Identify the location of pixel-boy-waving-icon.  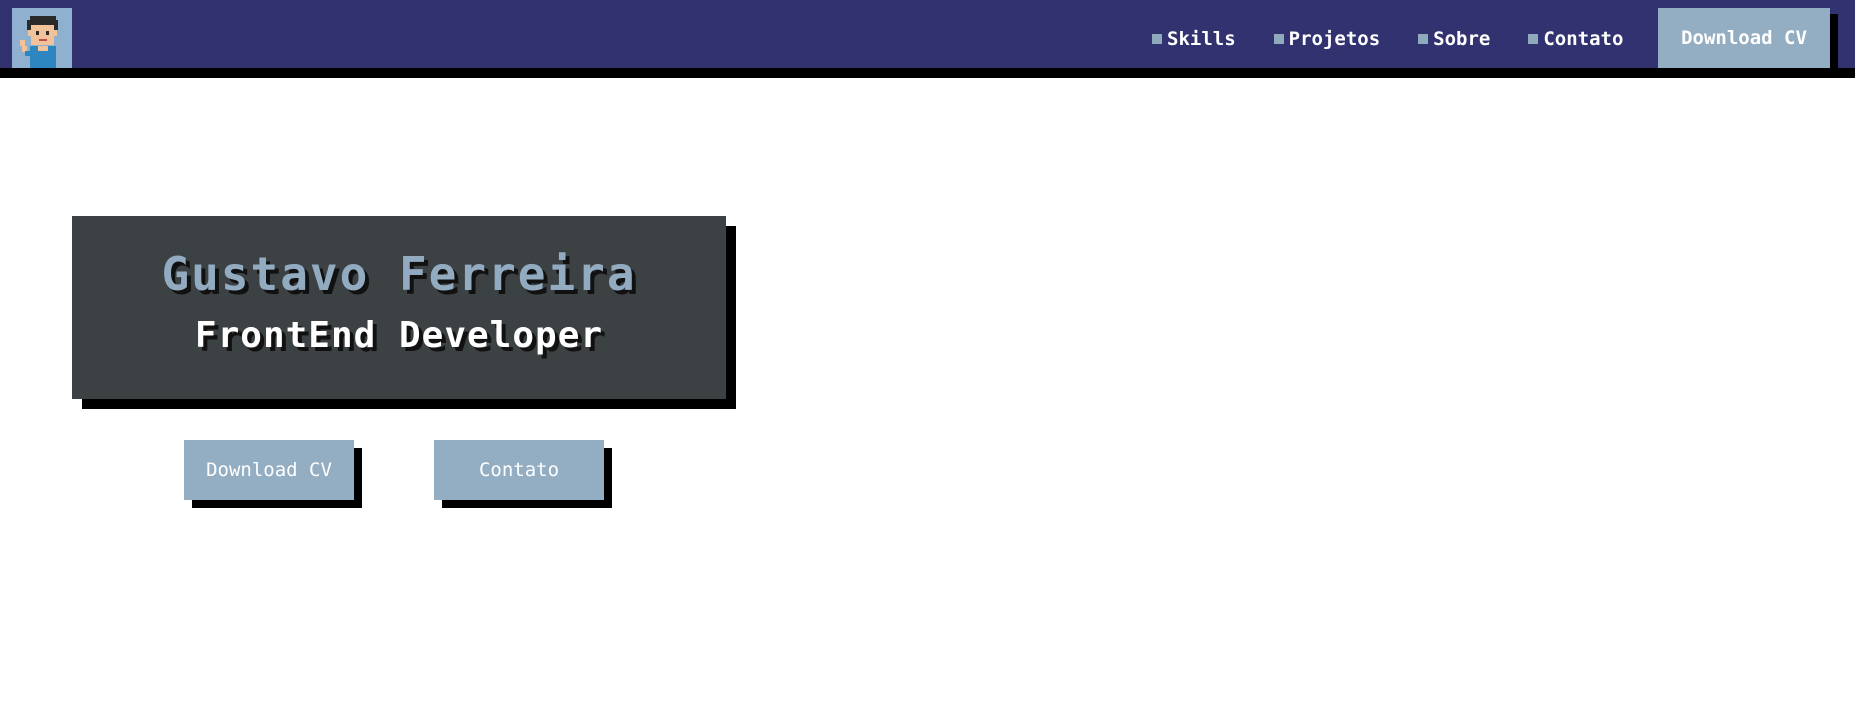
(42, 38).